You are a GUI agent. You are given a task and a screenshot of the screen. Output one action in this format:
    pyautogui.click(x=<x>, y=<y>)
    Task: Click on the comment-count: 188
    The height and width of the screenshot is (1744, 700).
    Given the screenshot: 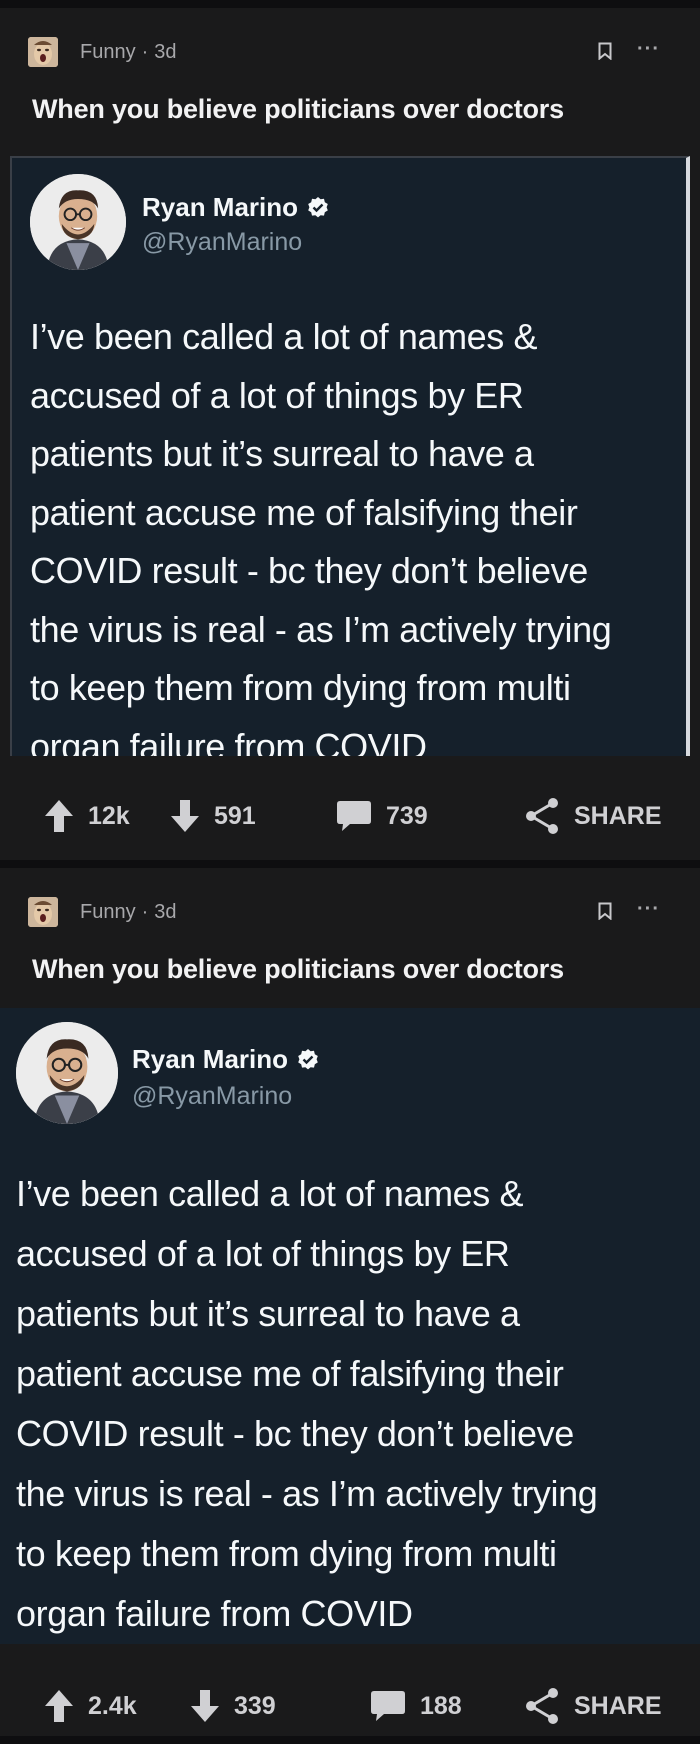 What is the action you would take?
    pyautogui.click(x=441, y=1705)
    